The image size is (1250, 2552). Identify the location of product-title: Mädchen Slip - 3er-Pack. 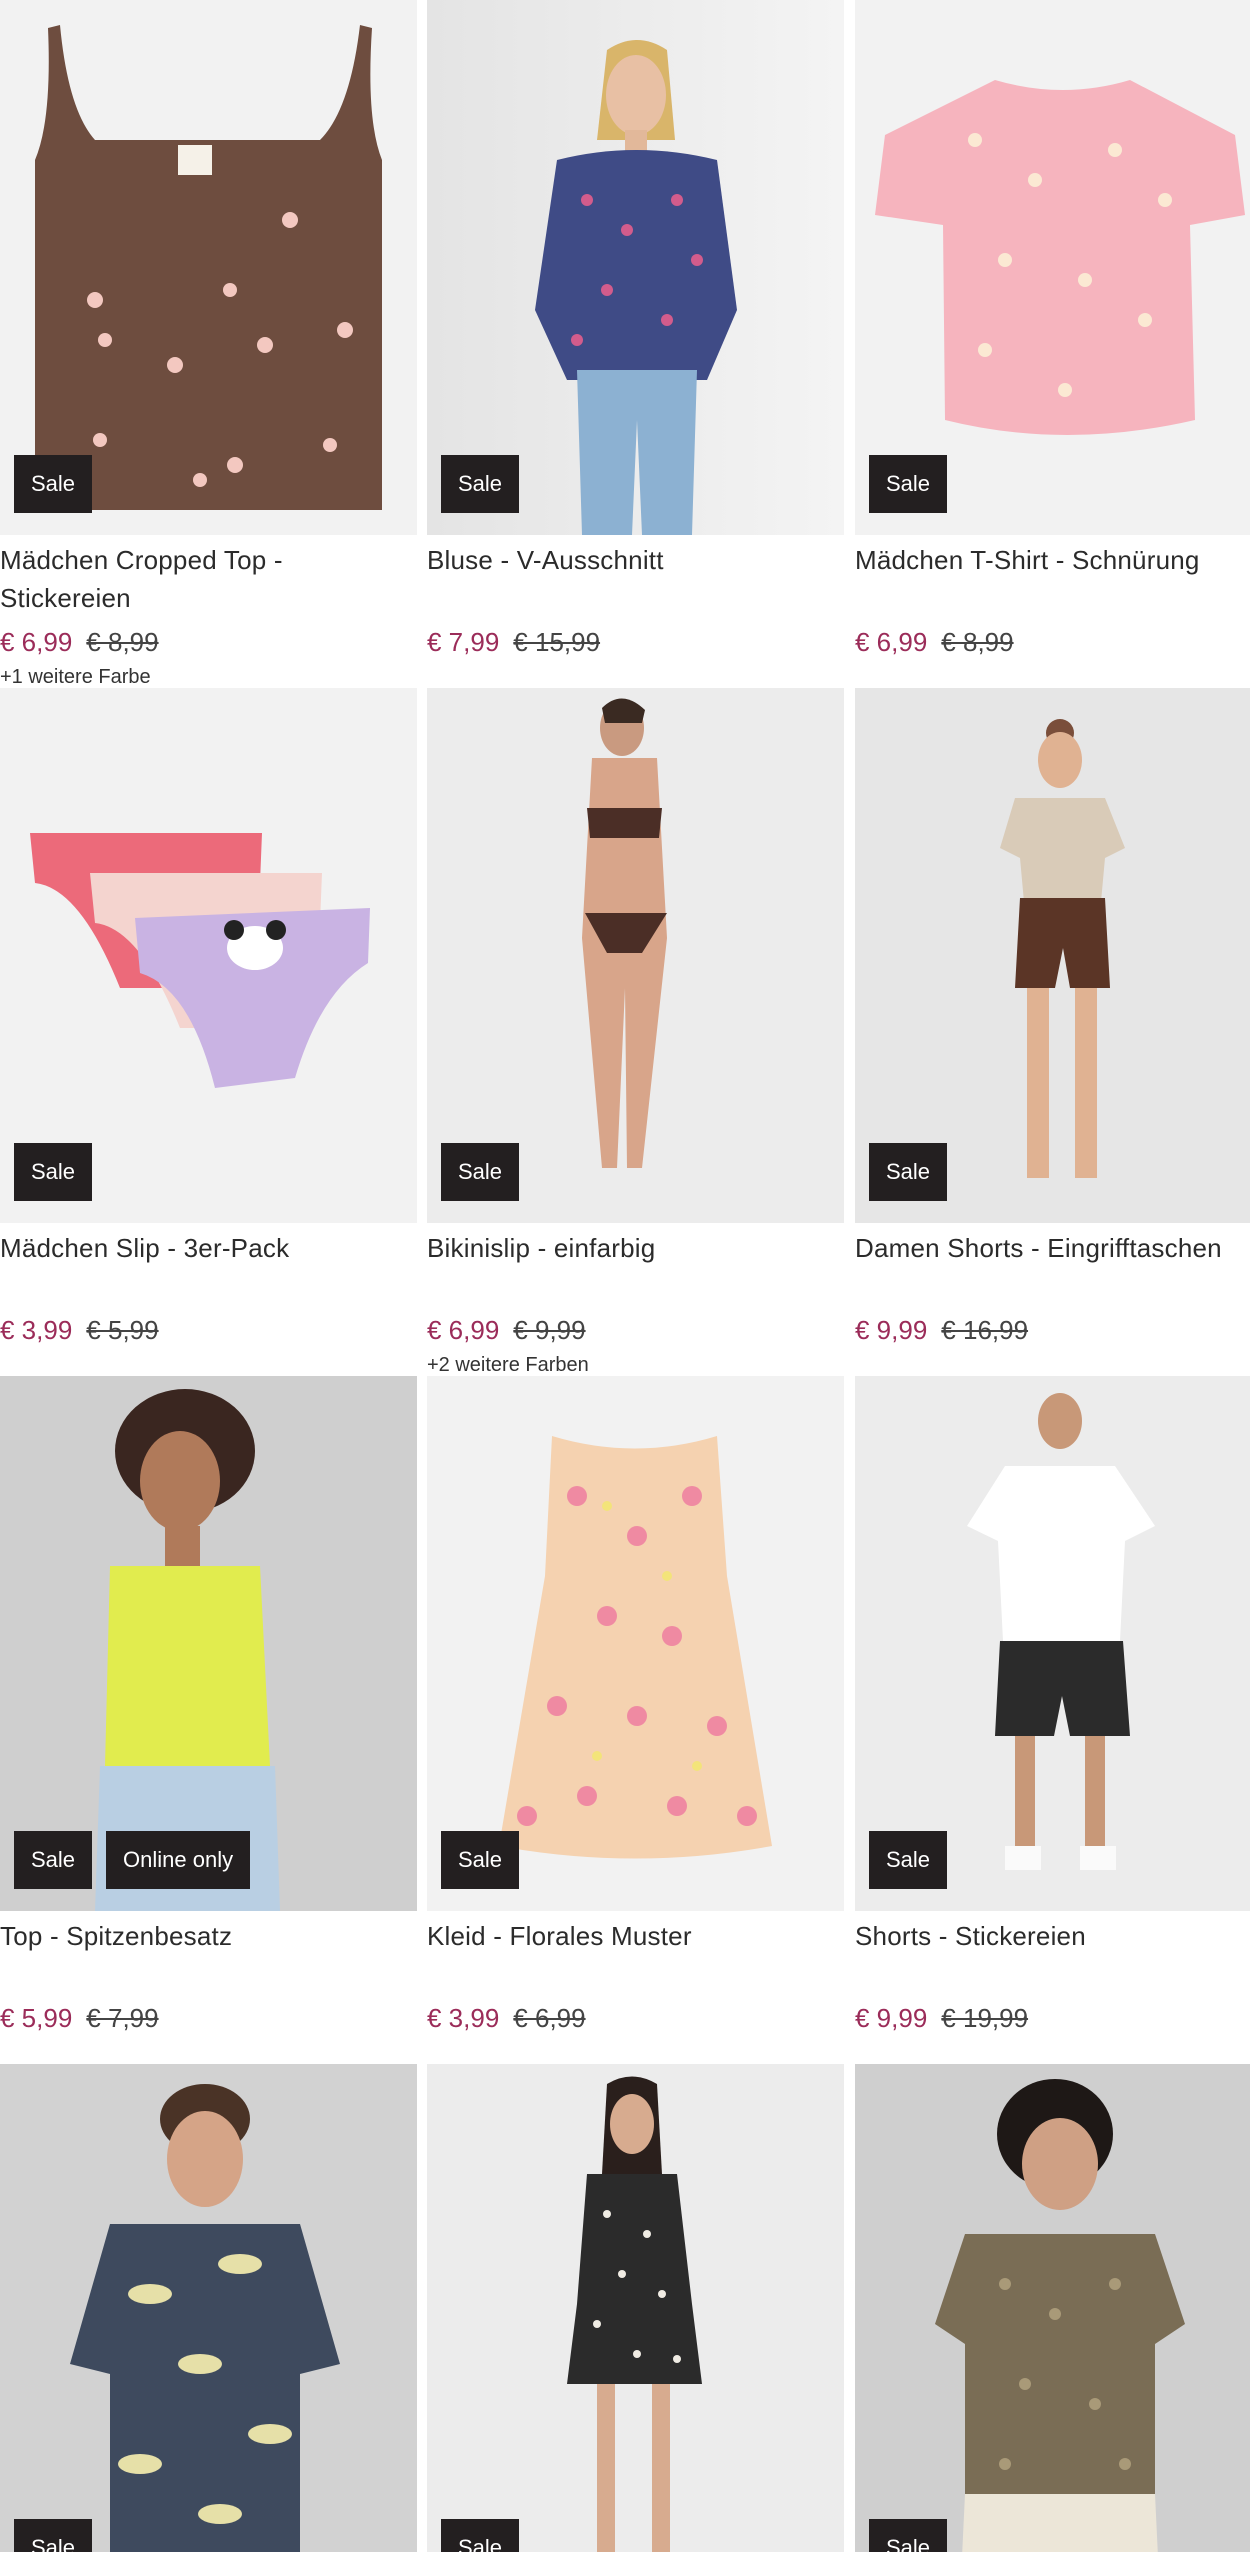
(208, 1267).